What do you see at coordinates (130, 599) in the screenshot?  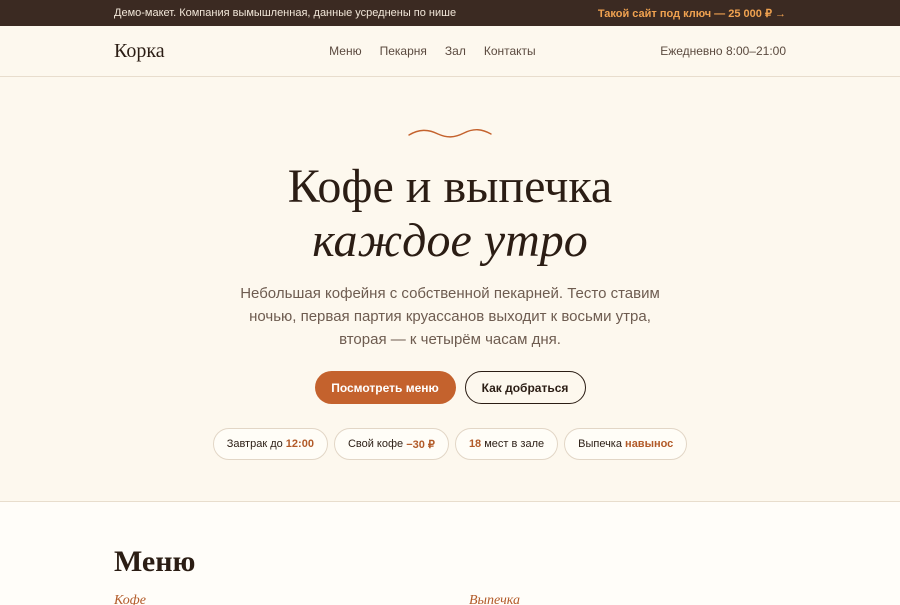 I see `menu-category-coffee: Кофе` at bounding box center [130, 599].